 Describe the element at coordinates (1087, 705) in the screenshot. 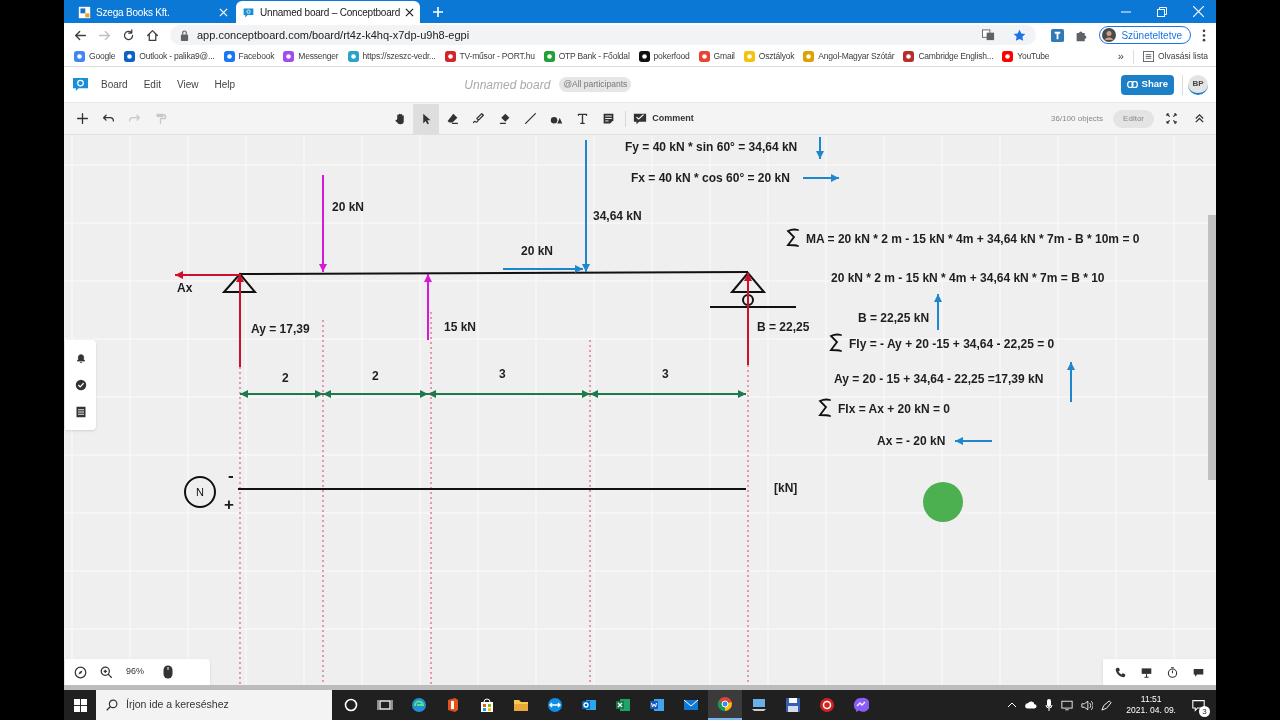

I see `speaker-icon` at that location.